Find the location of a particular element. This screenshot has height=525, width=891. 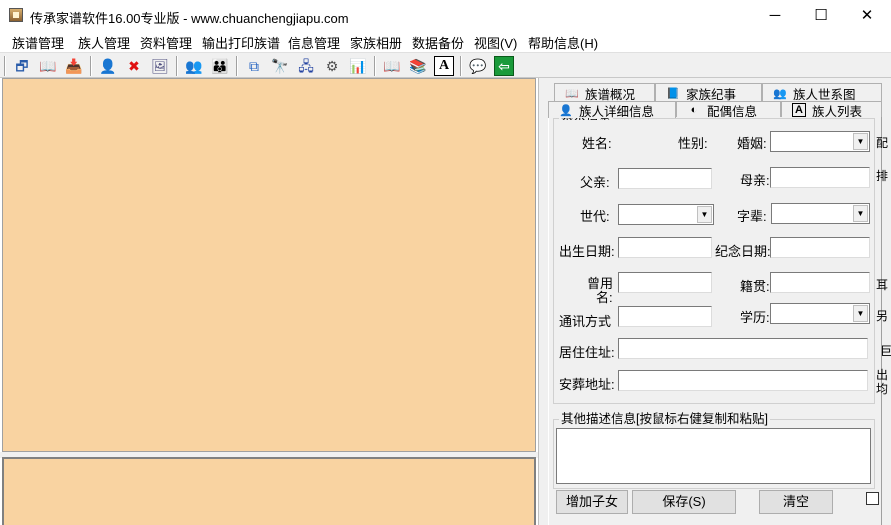

clipped-label: 配 is located at coordinates (882, 143).